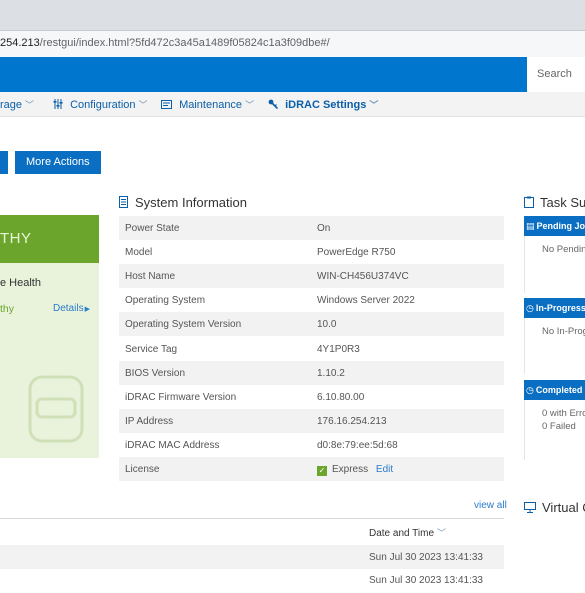 The height and width of the screenshot is (593, 585). I want to click on info-label: Operating System, so click(165, 300).